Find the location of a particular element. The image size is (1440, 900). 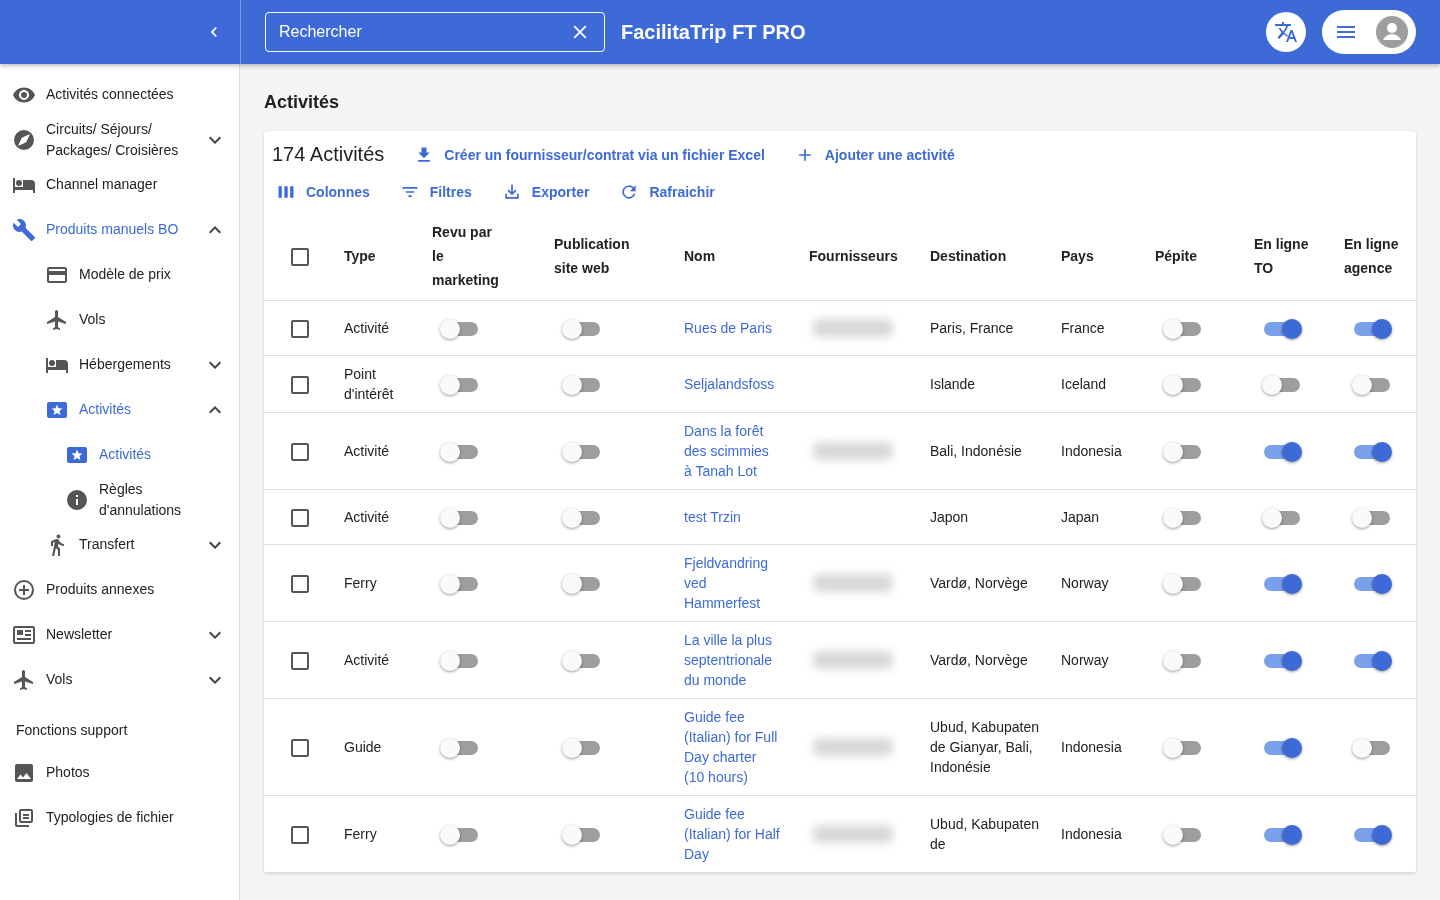

activity-name-link: Guide fee (Italian) for Full Day charter (10 hours) is located at coordinates (732, 747).